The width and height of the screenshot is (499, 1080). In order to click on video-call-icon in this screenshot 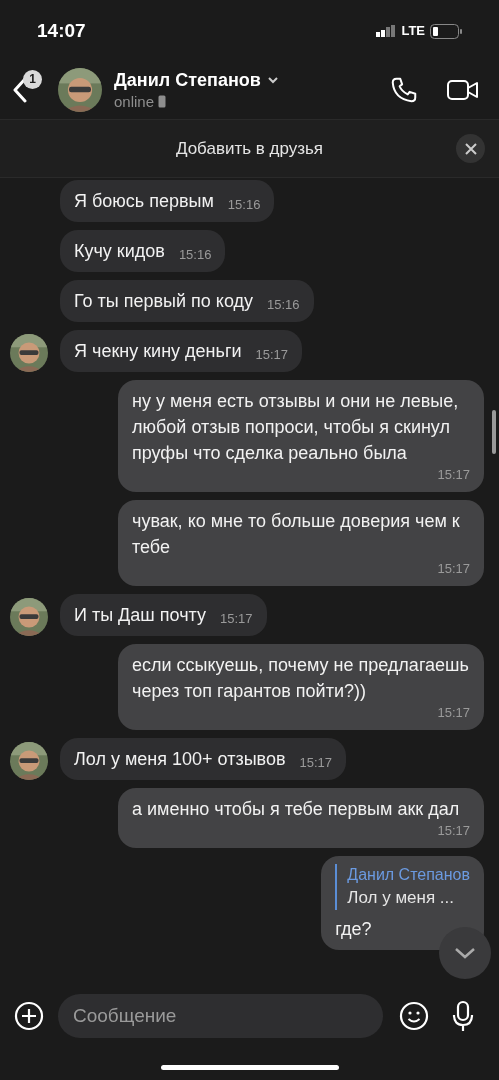, I will do `click(463, 89)`.